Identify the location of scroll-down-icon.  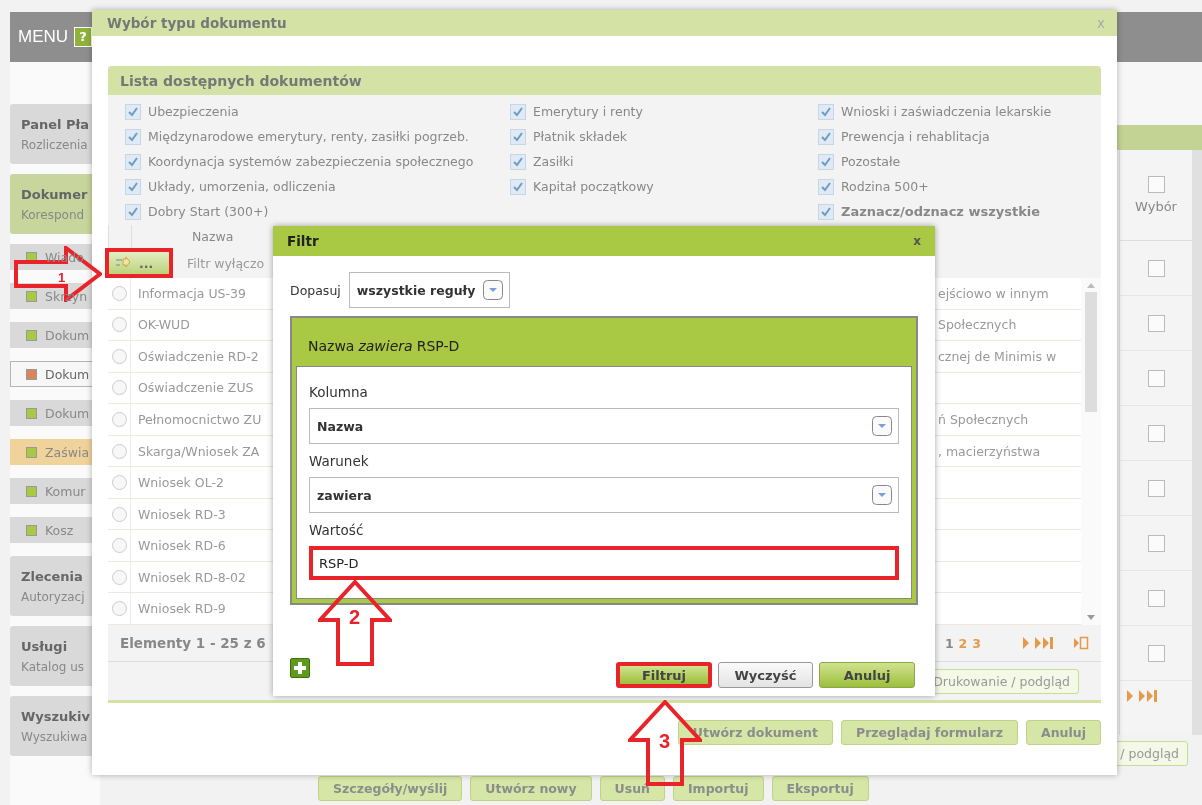
(1091, 618).